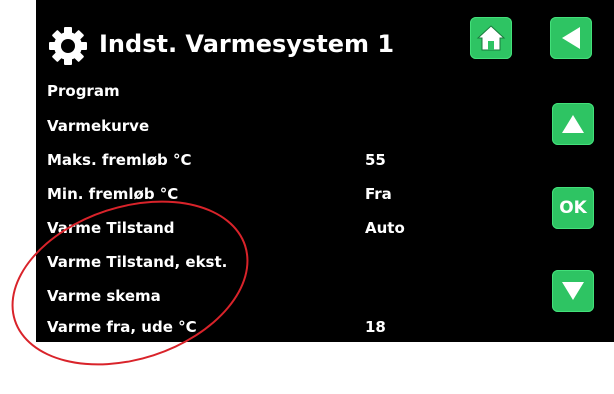 The image size is (614, 394). What do you see at coordinates (375, 327) in the screenshot?
I see `varme-fra-ude-value: 18` at bounding box center [375, 327].